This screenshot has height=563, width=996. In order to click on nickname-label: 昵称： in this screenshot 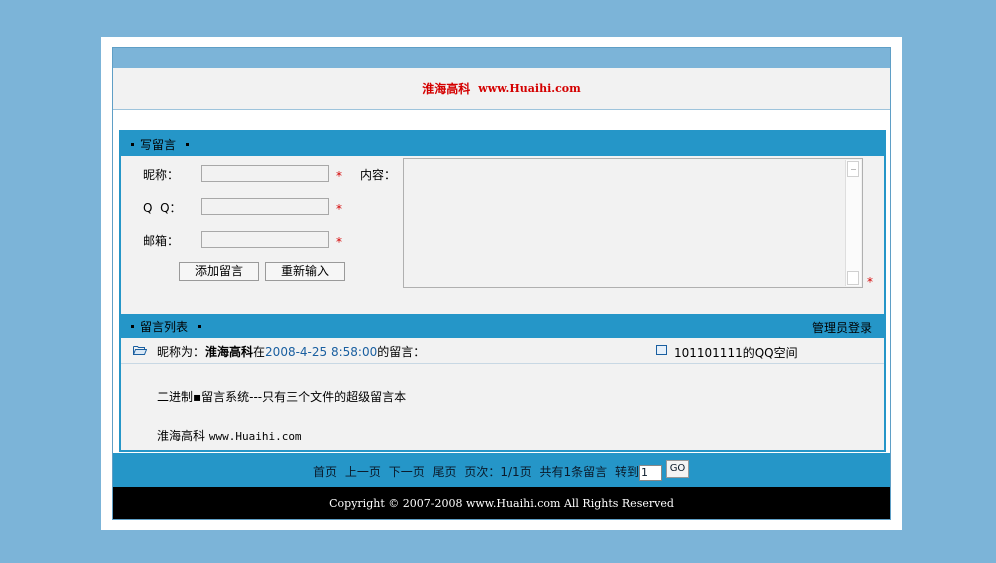, I will do `click(161, 175)`.